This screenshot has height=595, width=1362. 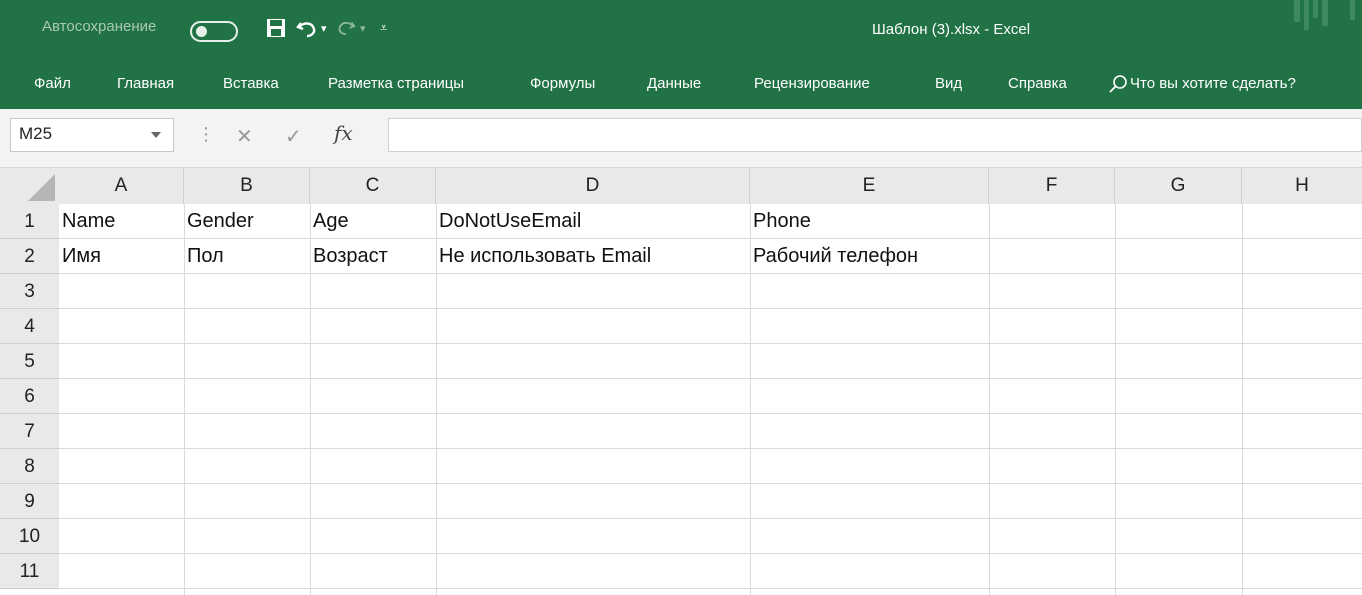 I want to click on redo-icon, so click(x=346, y=29).